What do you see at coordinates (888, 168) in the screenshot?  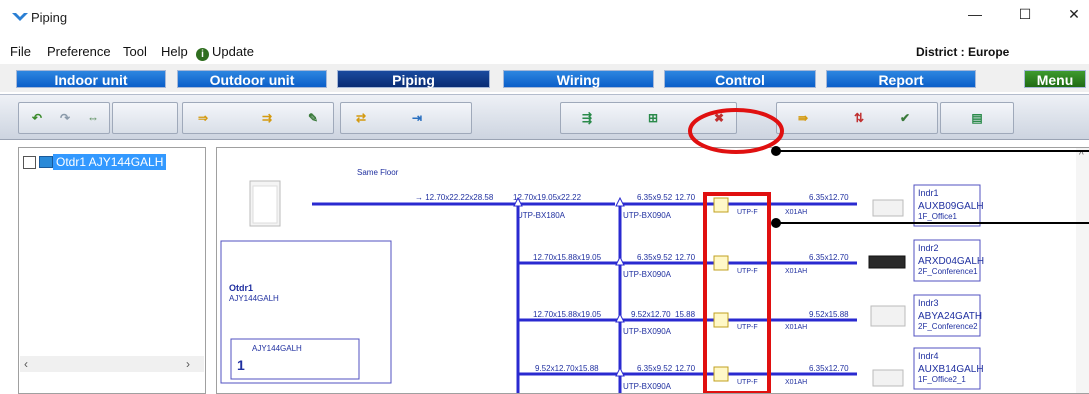 I see `annotation-overlay` at bounding box center [888, 168].